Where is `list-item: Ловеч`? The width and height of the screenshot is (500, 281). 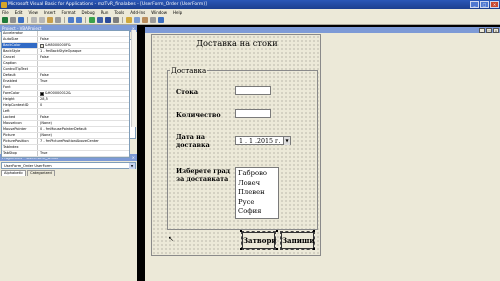 list-item: Ловеч is located at coordinates (257, 184).